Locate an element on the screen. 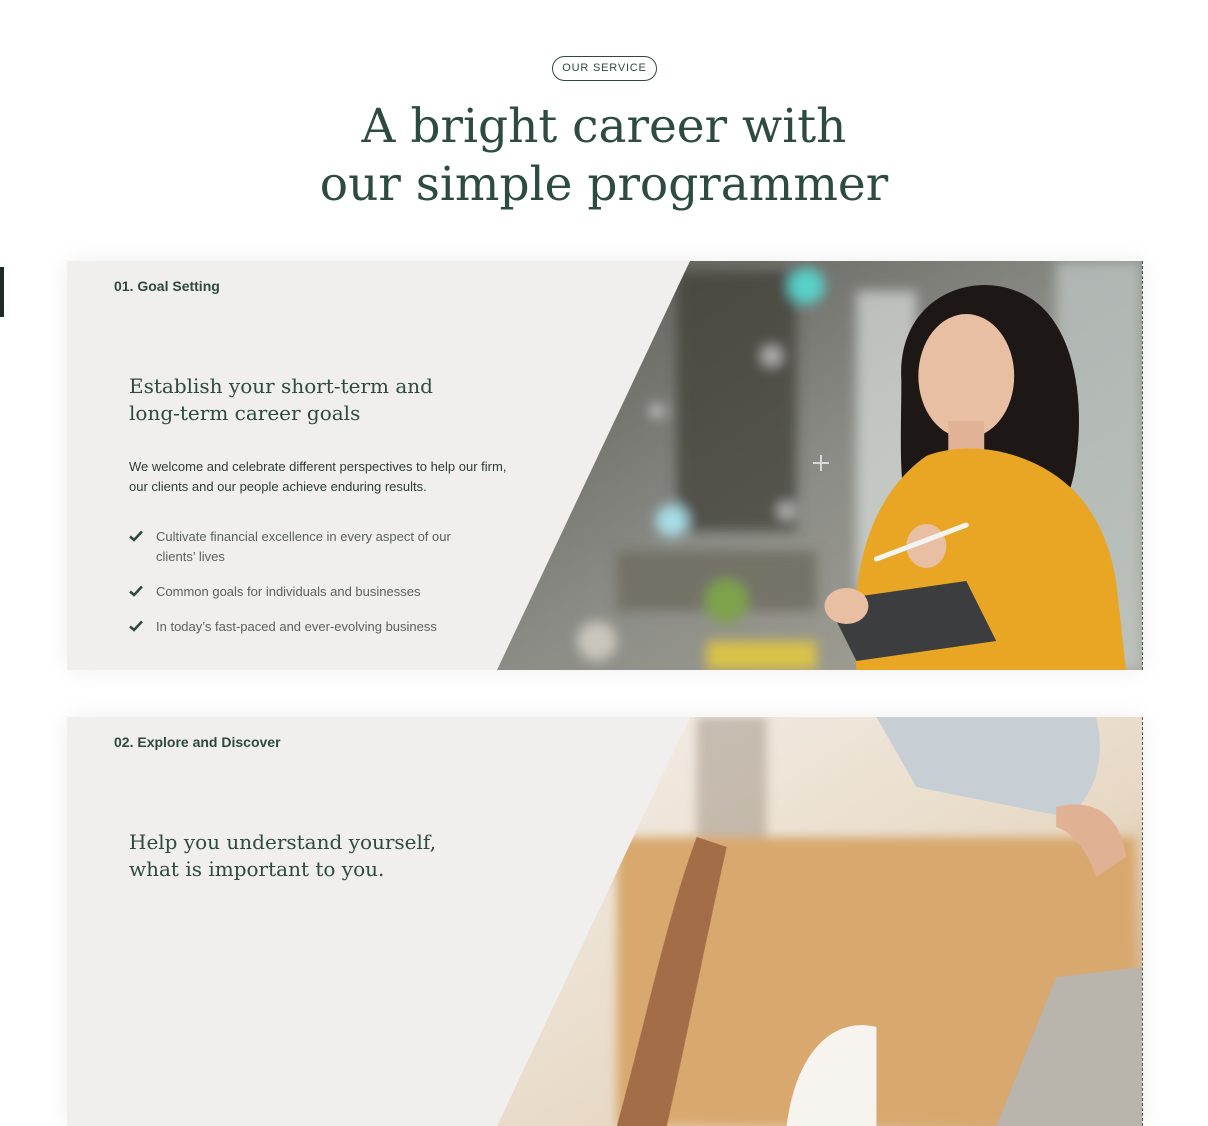 The height and width of the screenshot is (1126, 1208). side-scroll-indicator is located at coordinates (2, 292).